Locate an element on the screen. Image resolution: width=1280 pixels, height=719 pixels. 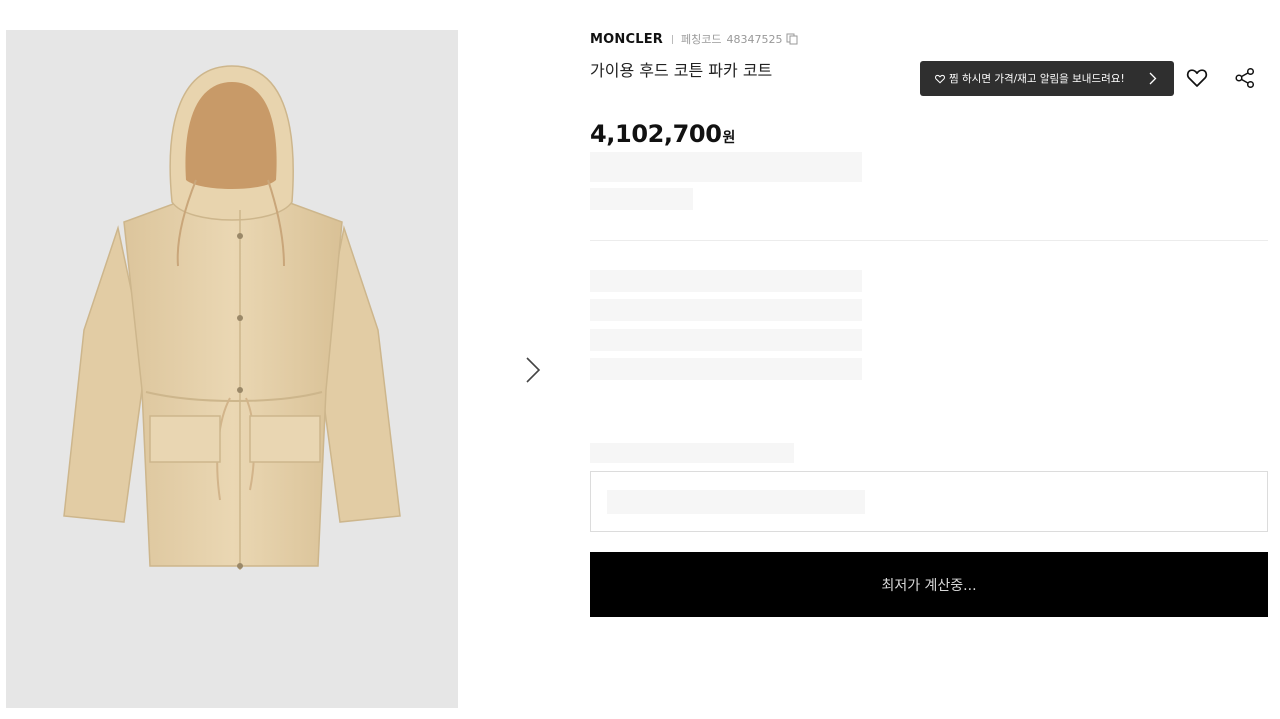
divider is located at coordinates (672, 39).